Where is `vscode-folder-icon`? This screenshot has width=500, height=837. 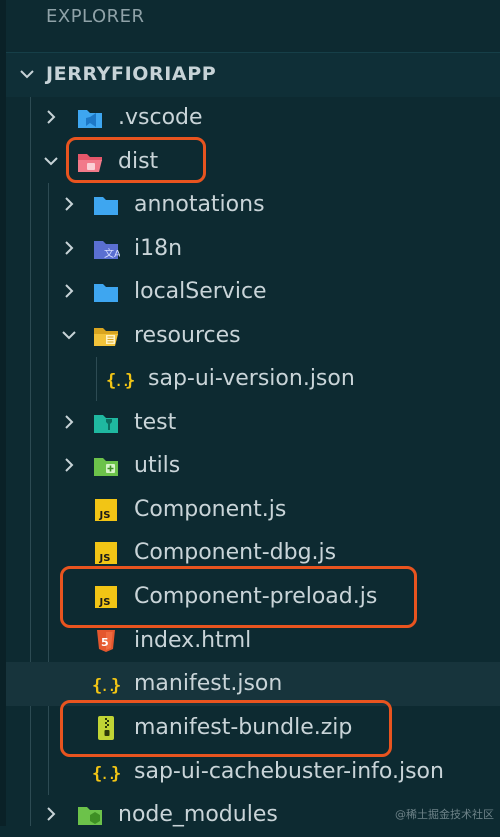
vscode-folder-icon is located at coordinates (90, 119).